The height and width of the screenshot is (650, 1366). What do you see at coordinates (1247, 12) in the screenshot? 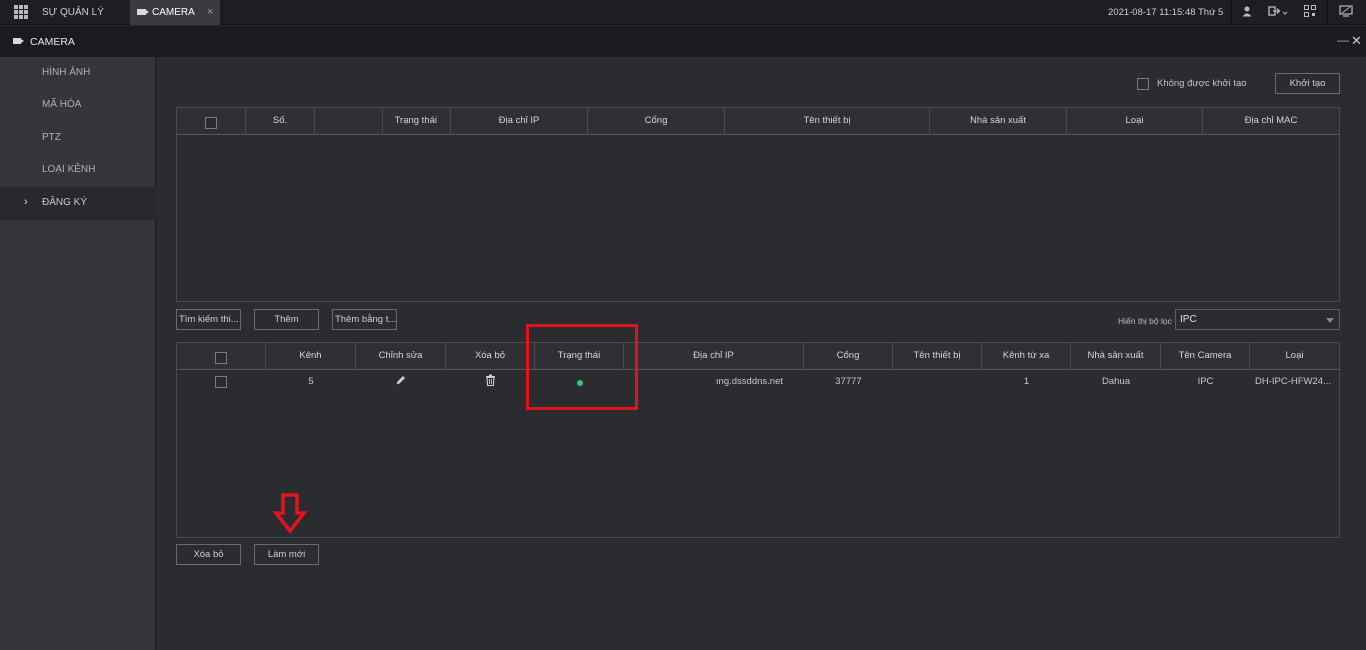
I see `user-icon` at bounding box center [1247, 12].